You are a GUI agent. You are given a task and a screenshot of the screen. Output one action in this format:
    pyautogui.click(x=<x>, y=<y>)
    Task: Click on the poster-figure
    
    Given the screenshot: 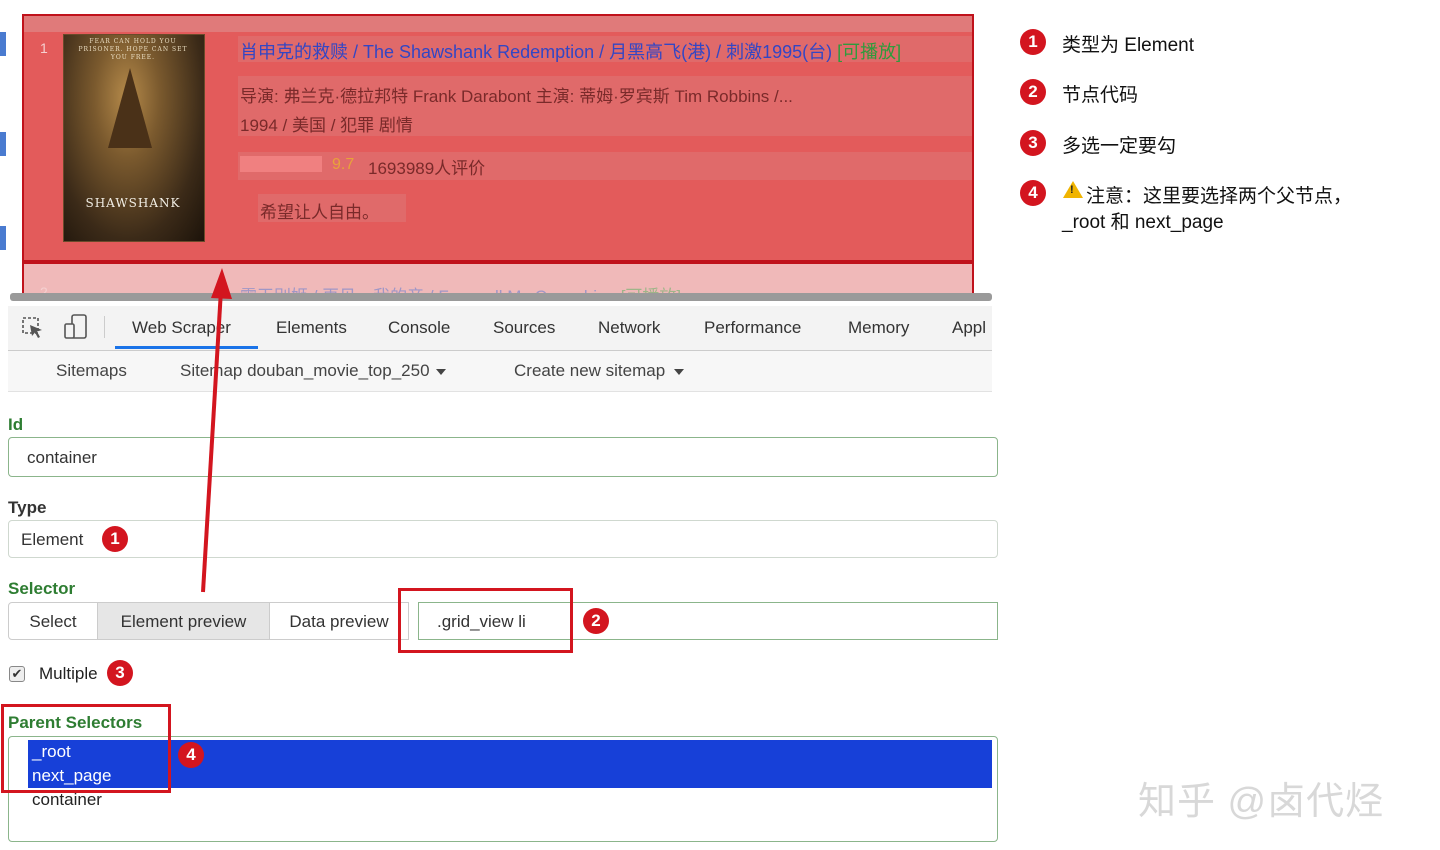 What is the action you would take?
    pyautogui.click(x=130, y=108)
    